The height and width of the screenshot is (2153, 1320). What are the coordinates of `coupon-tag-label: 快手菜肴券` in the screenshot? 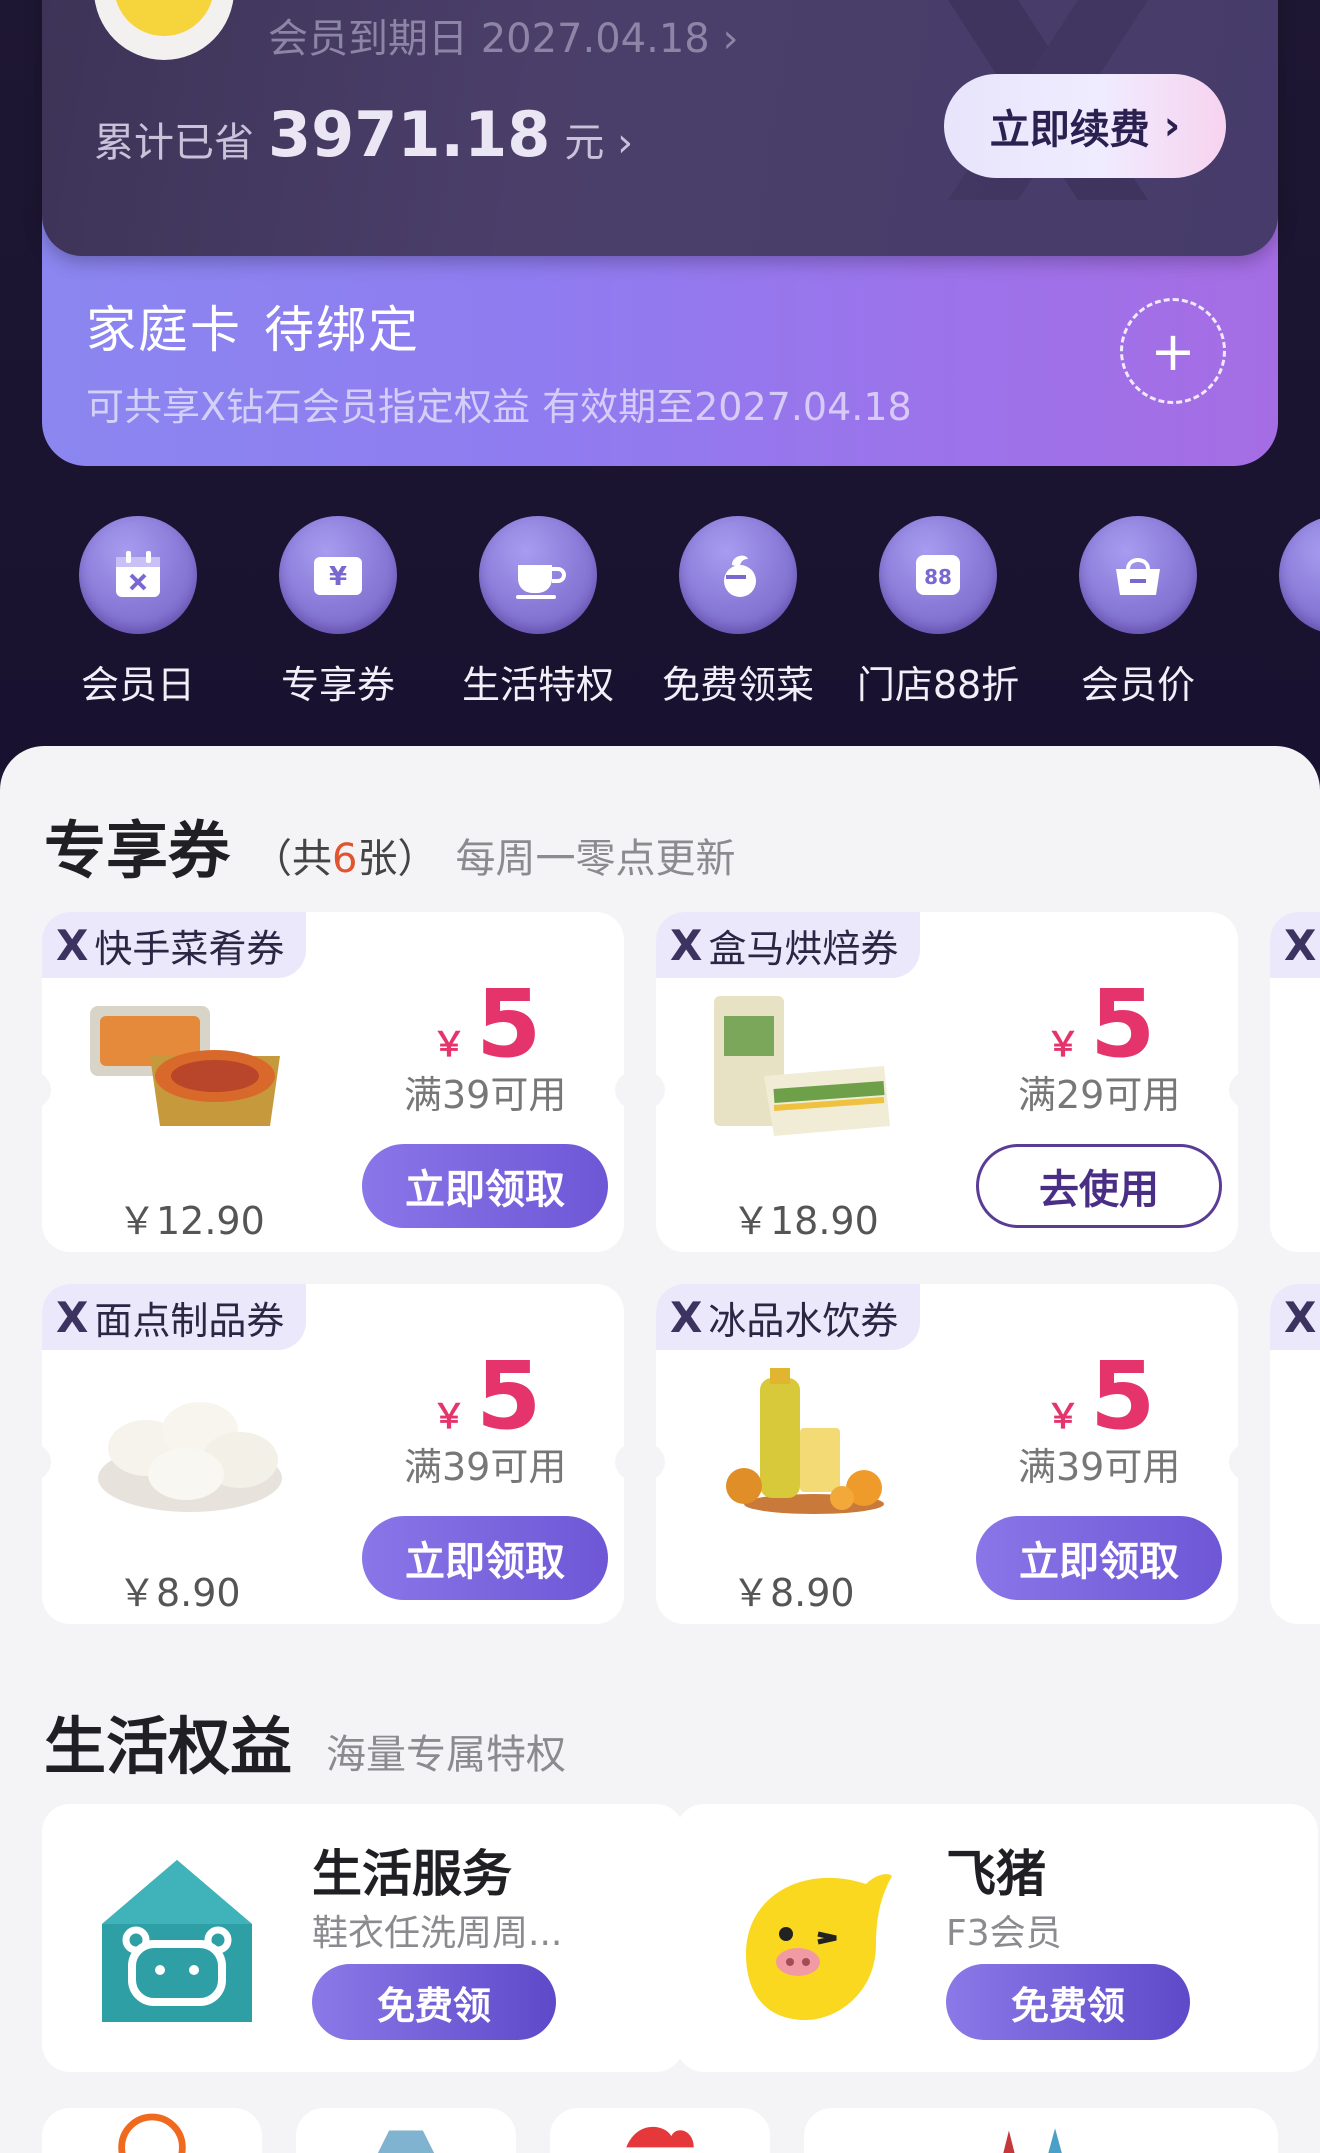 It's located at (189, 948).